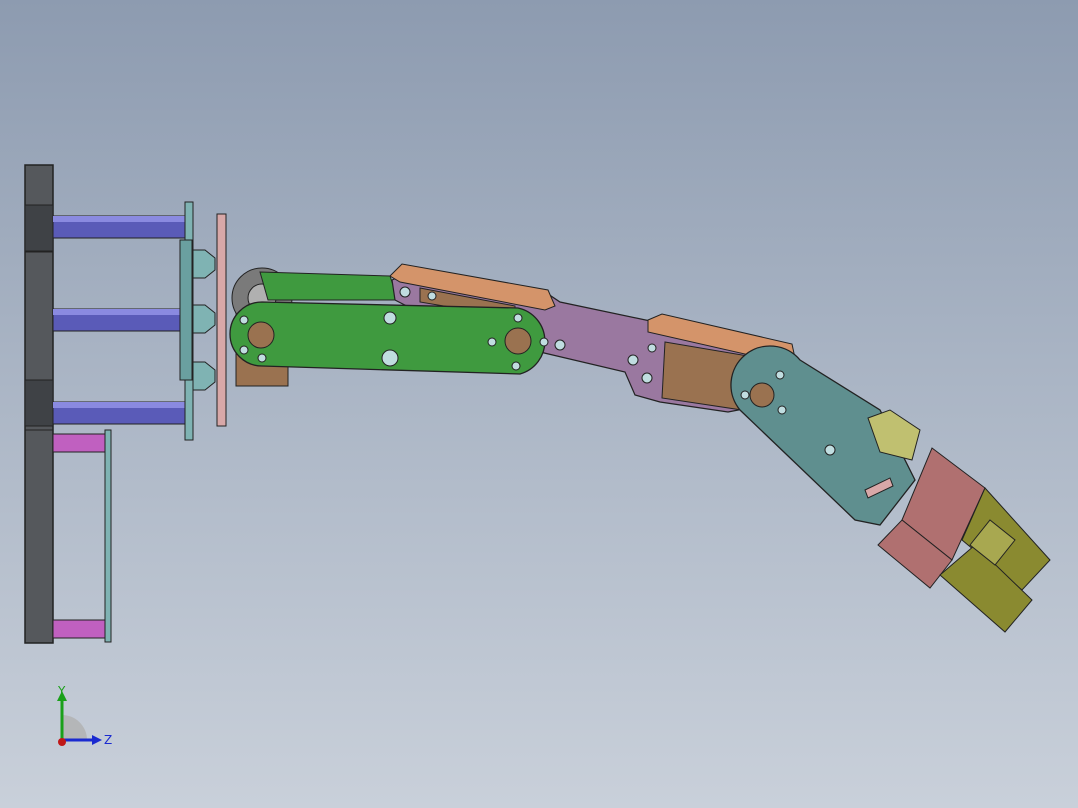  What do you see at coordinates (108, 536) in the screenshot?
I see `lower-plate` at bounding box center [108, 536].